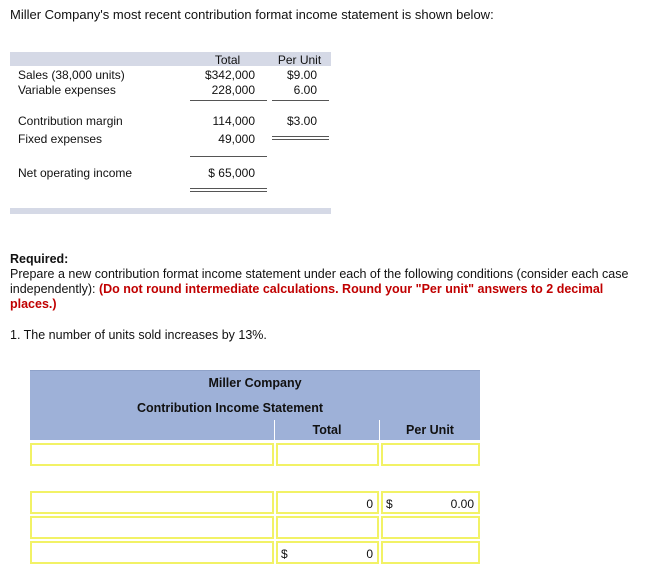 This screenshot has width=650, height=580. I want to click on row-label-fixed: Fixed expenses, so click(60, 139).